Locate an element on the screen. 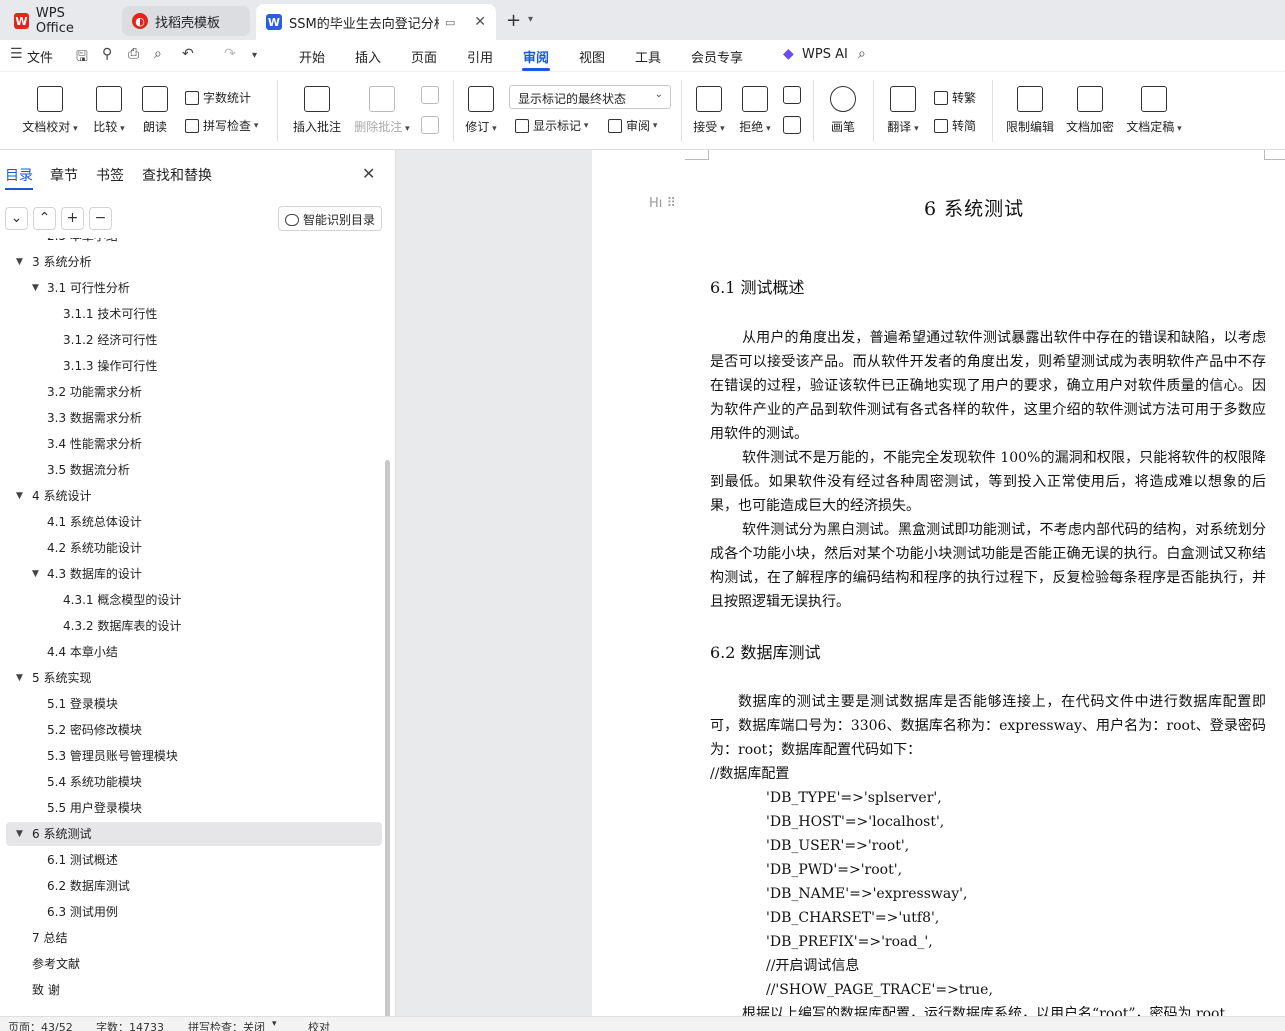 The width and height of the screenshot is (1285, 1031). toc-item: 5.1 登录模块 is located at coordinates (194, 704).